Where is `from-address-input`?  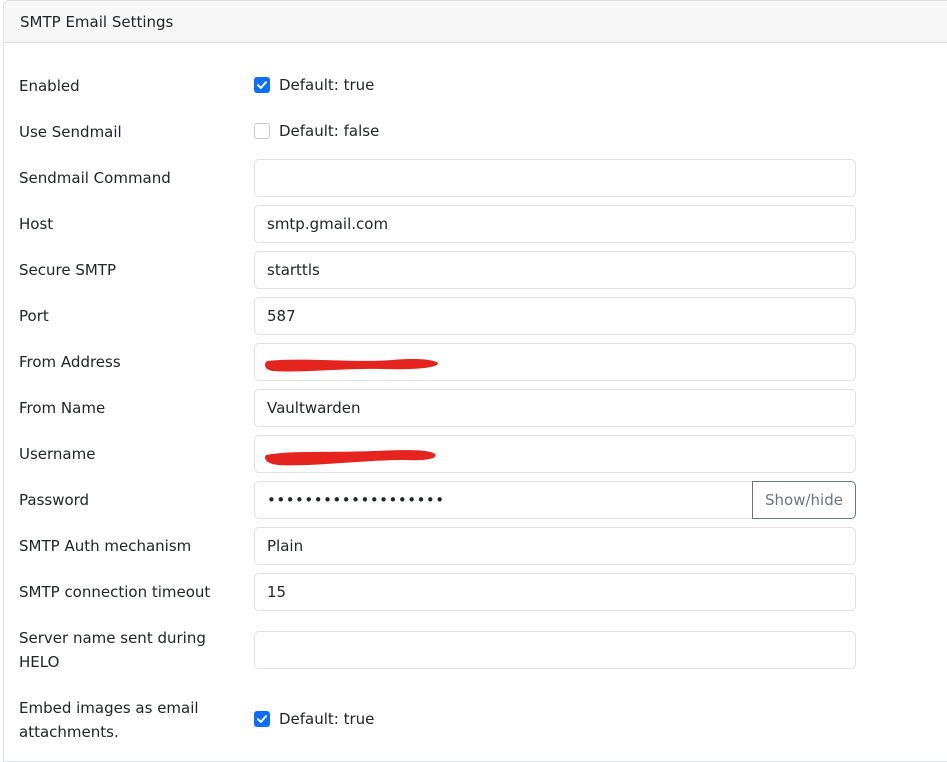
from-address-input is located at coordinates (555, 362).